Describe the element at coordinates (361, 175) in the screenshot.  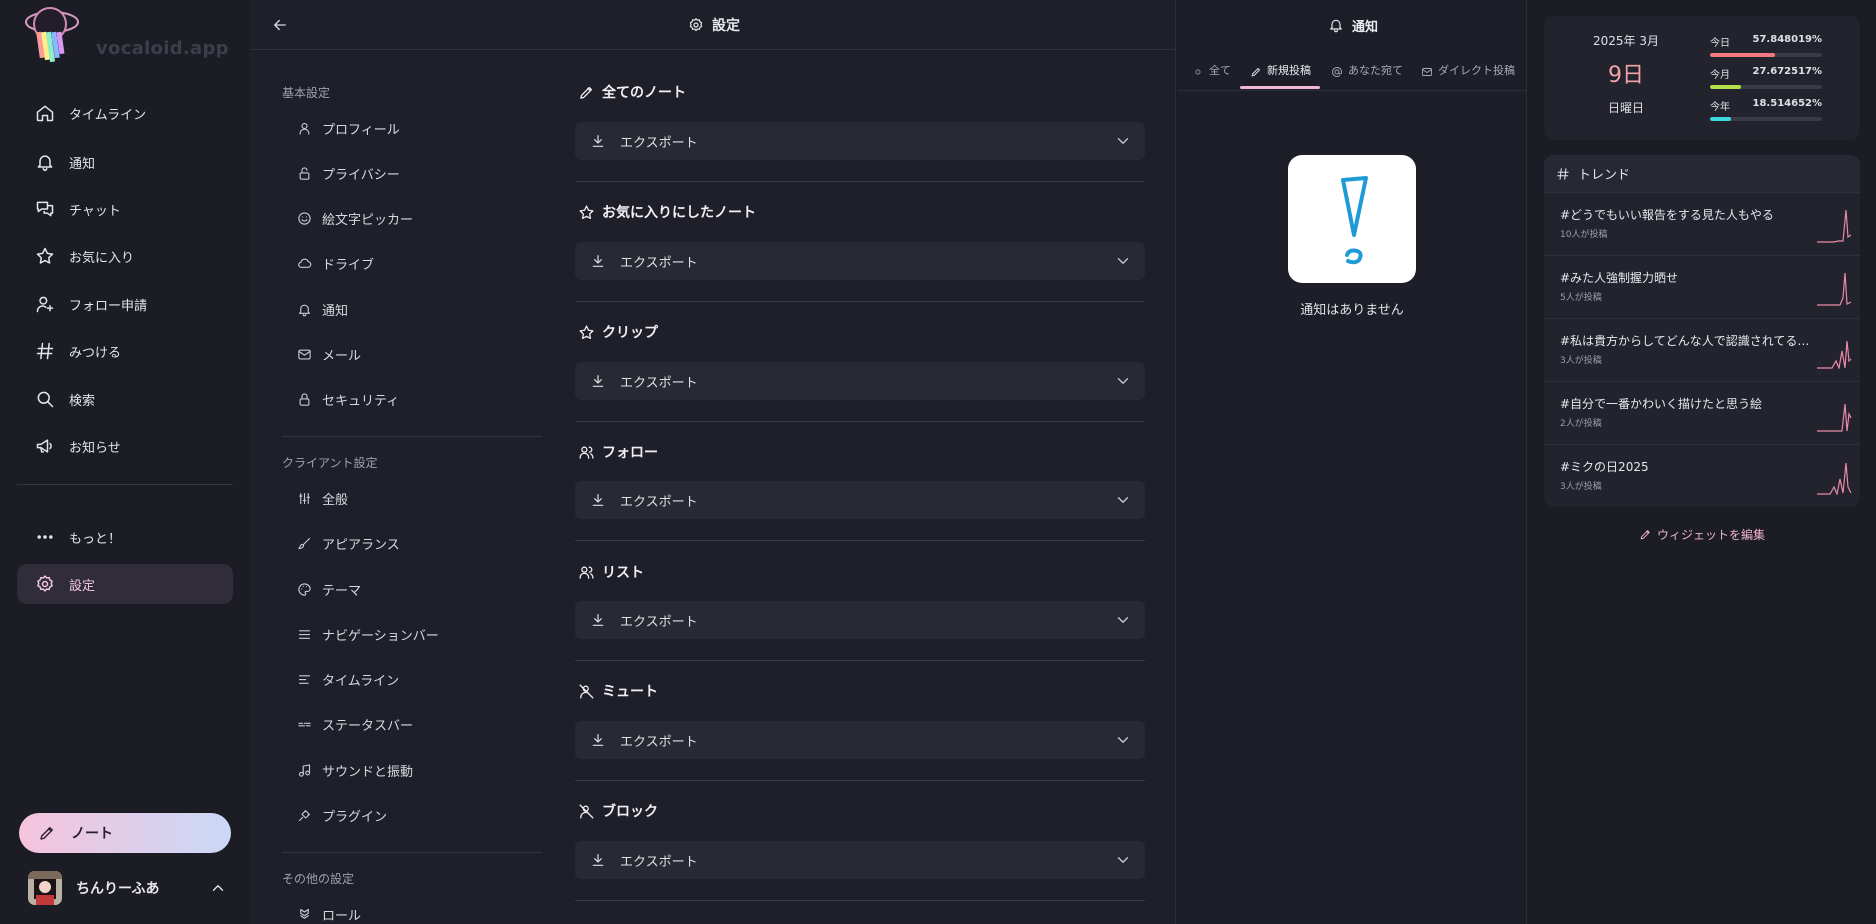
I see `menu-label: プライバシー` at that location.